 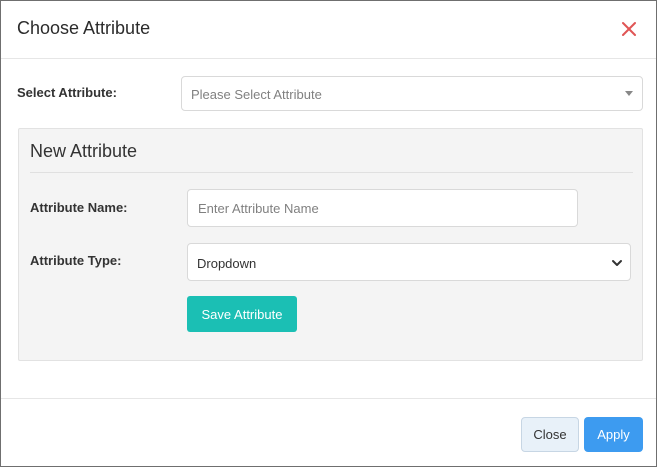 What do you see at coordinates (67, 92) in the screenshot?
I see `select-attribute-label: Select Attribute:` at bounding box center [67, 92].